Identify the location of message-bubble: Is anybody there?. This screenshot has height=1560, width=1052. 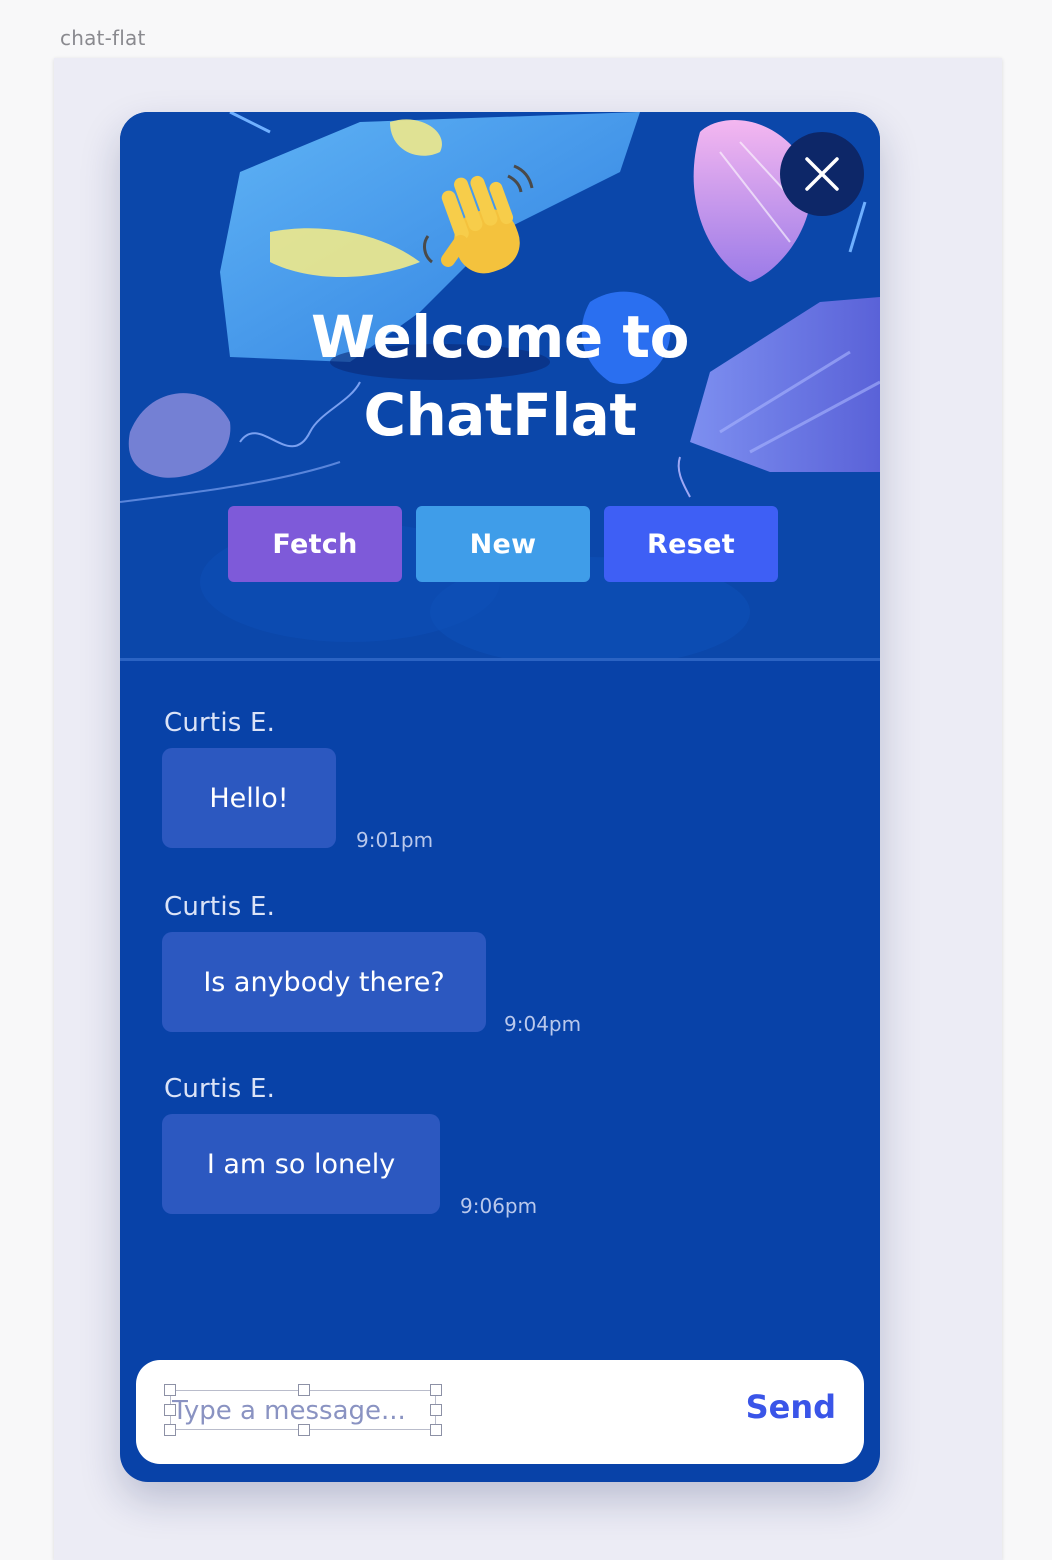
(324, 982).